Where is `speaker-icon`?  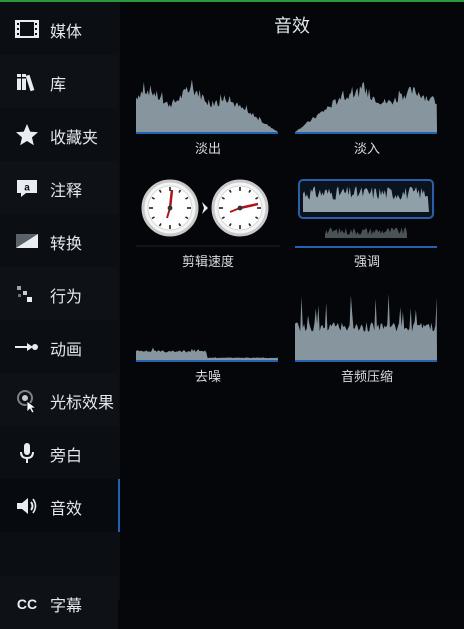
speaker-icon is located at coordinates (27, 506).